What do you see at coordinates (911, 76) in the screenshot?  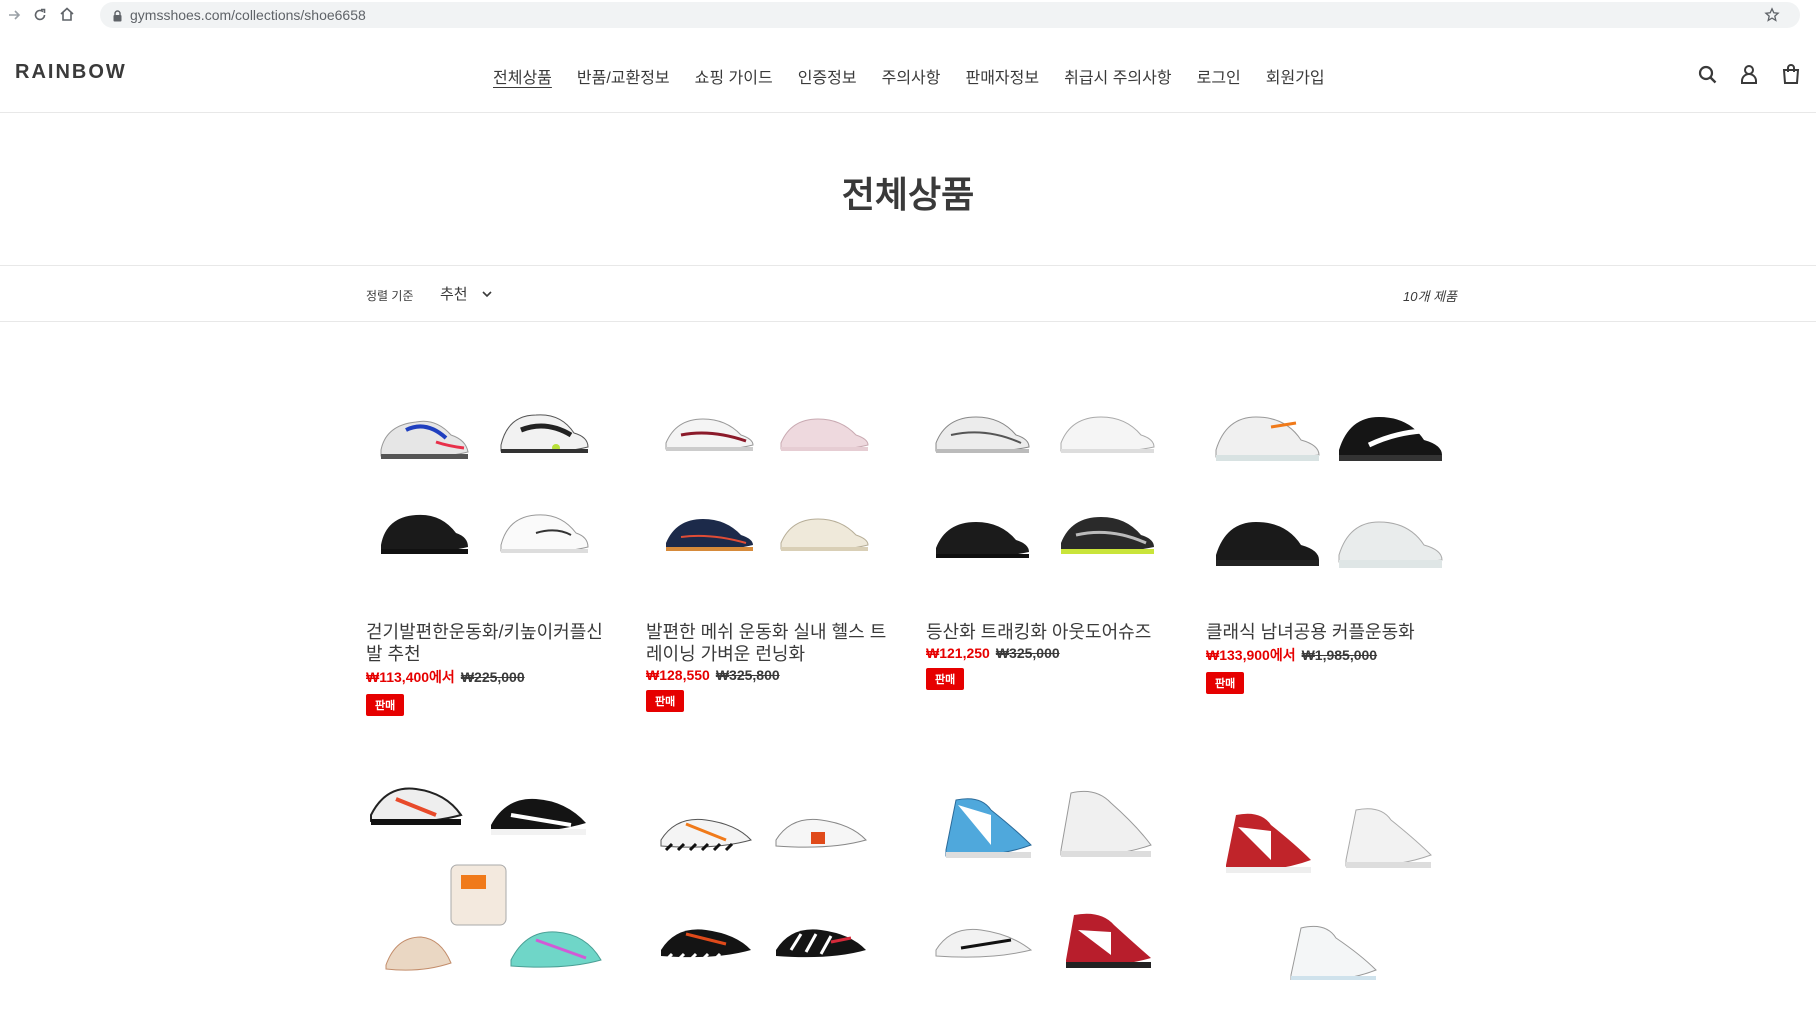 I see `nav-notice: 주의사항` at bounding box center [911, 76].